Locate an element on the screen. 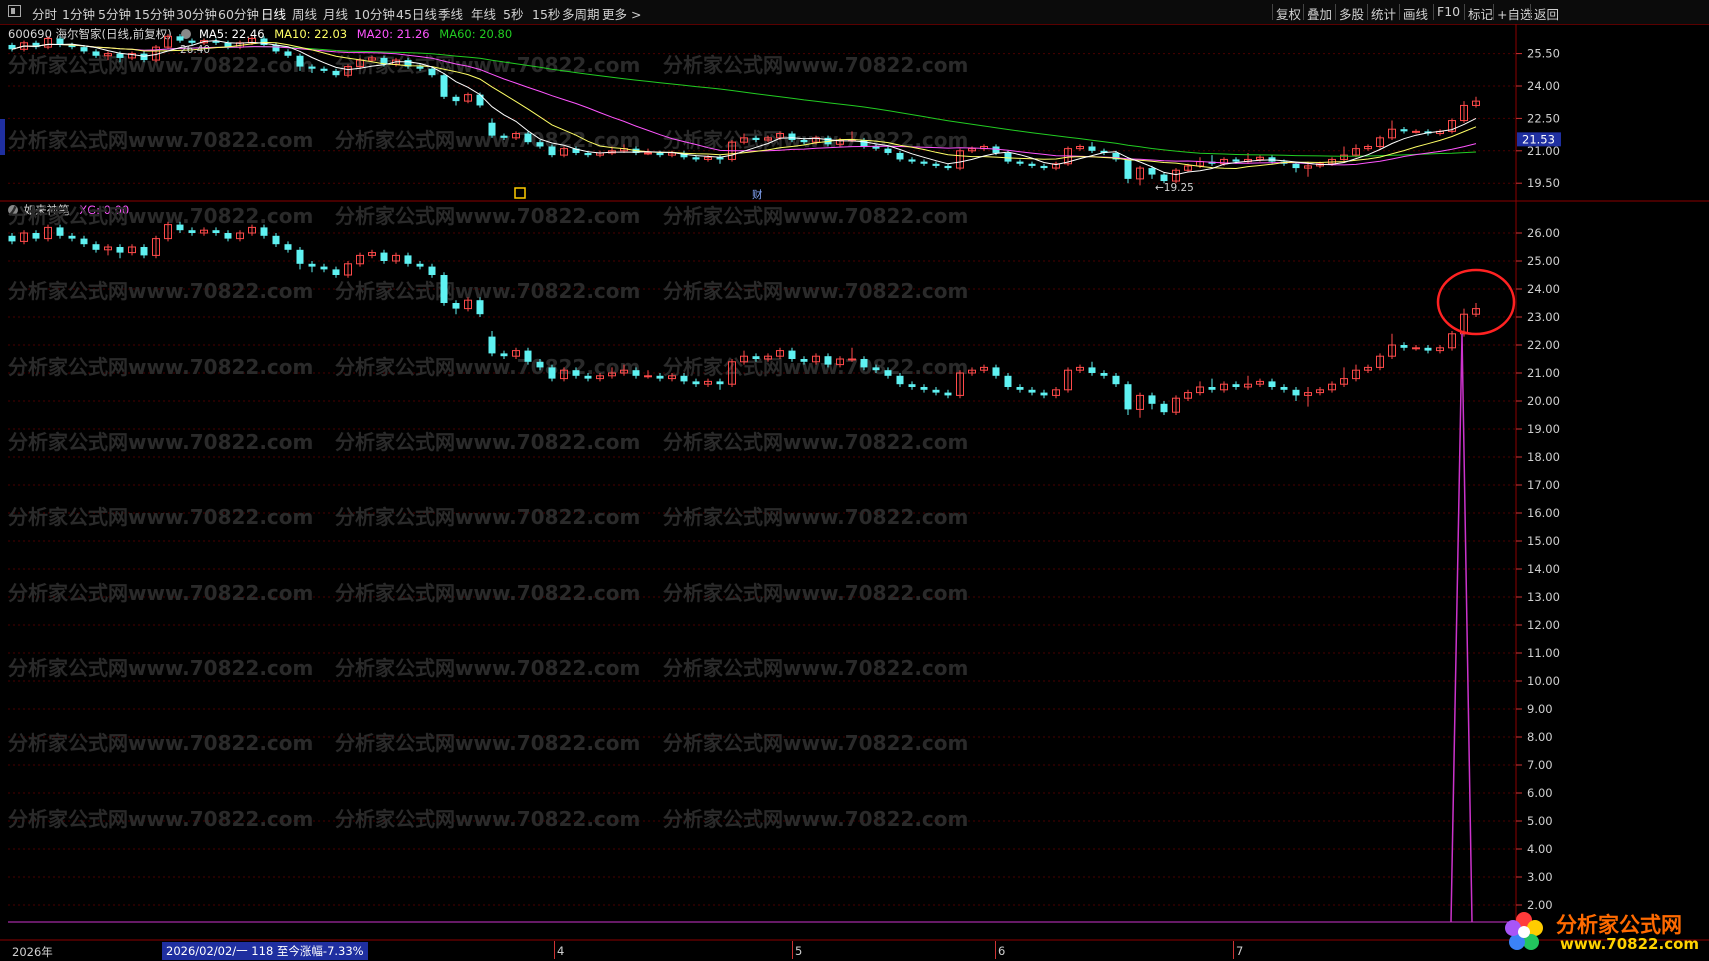  price-tick-label: 26.00 is located at coordinates (1543, 233).